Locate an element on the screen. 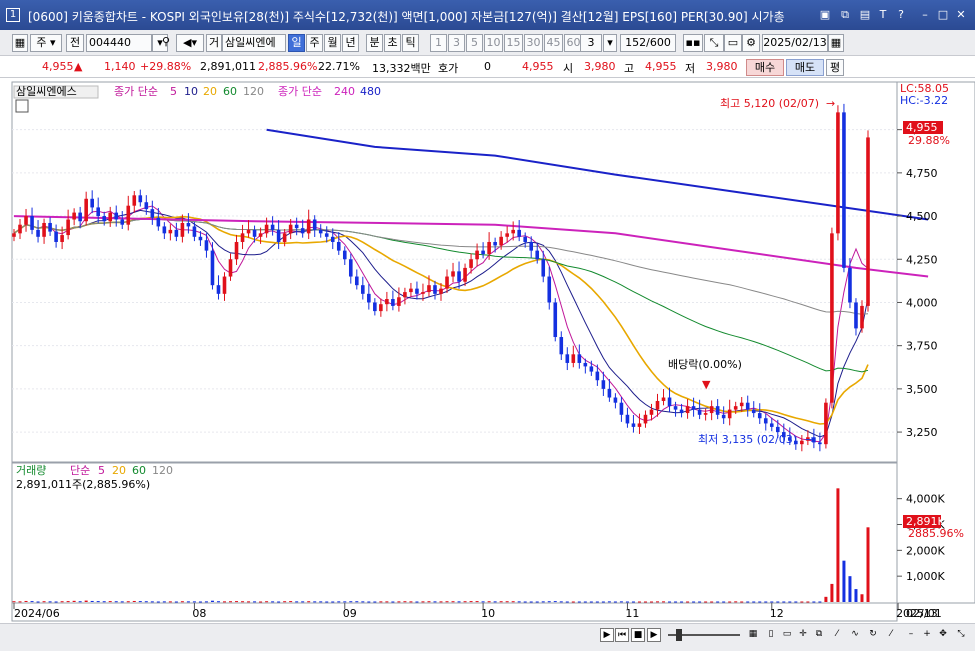  line-select-icon: ⁄ is located at coordinates (891, 635).